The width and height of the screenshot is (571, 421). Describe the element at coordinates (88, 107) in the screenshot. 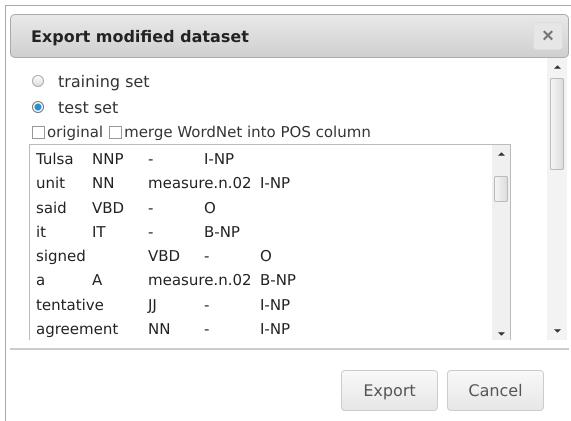

I see `radio-label: test set` at that location.